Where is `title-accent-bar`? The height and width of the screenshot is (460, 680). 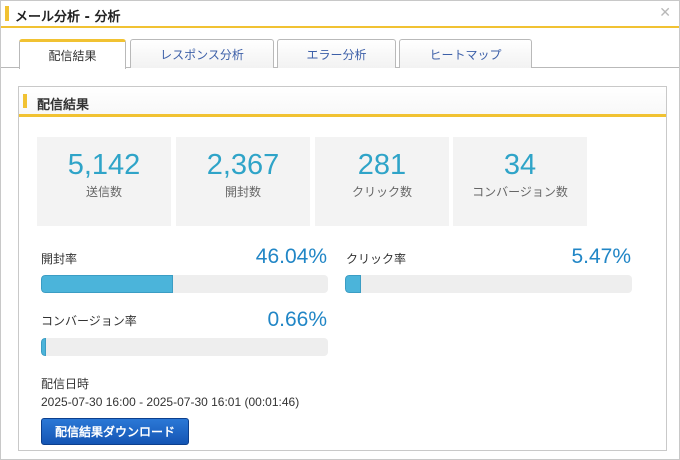
title-accent-bar is located at coordinates (7, 13).